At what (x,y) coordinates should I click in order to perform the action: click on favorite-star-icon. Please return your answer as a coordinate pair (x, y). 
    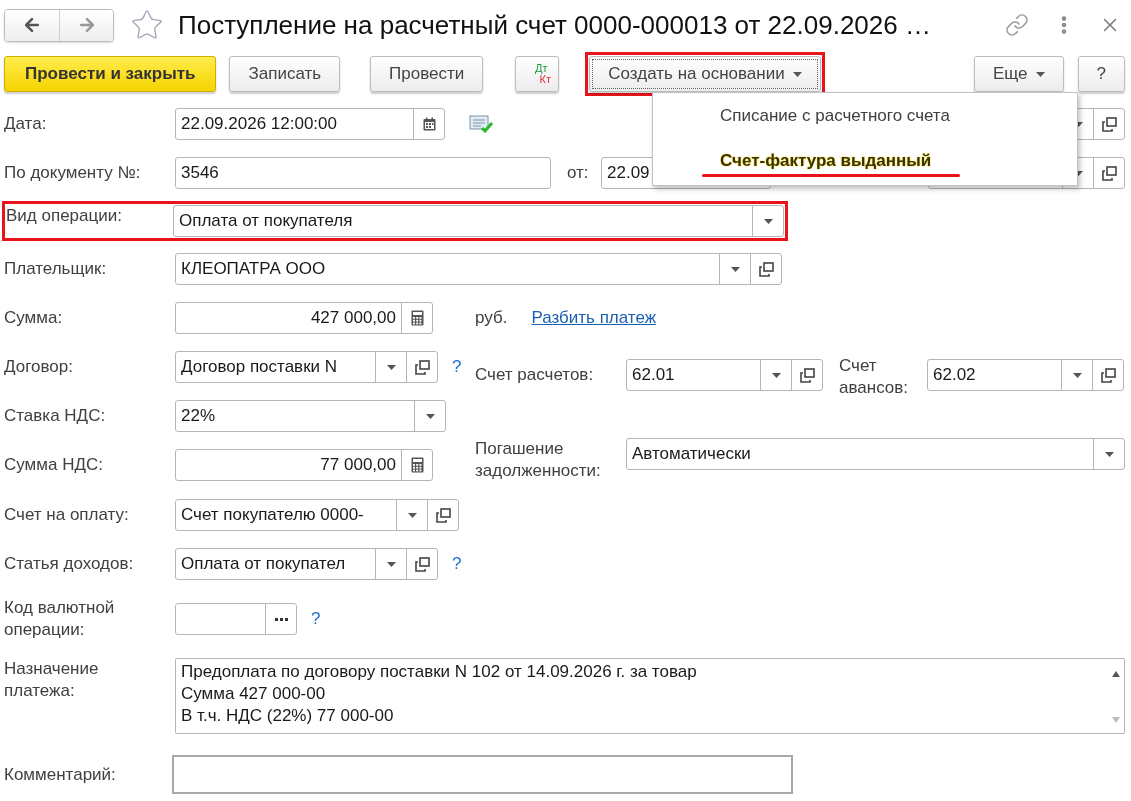
    Looking at the image, I should click on (147, 25).